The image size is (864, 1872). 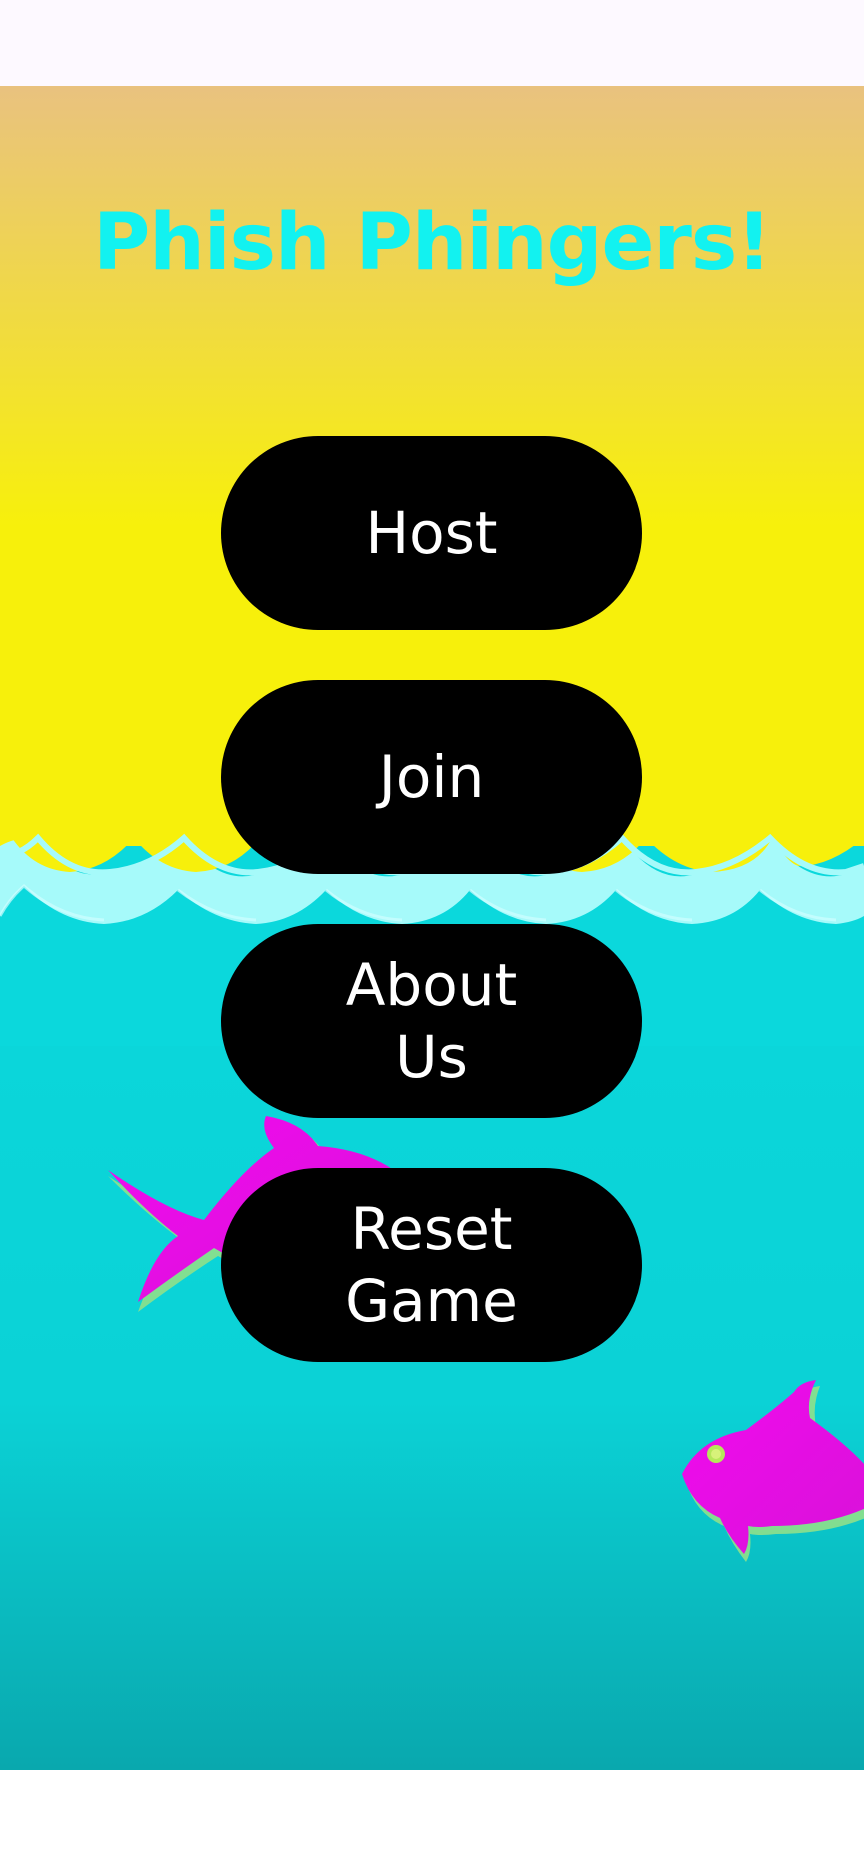 I want to click on navigation-bar, so click(x=432, y=1821).